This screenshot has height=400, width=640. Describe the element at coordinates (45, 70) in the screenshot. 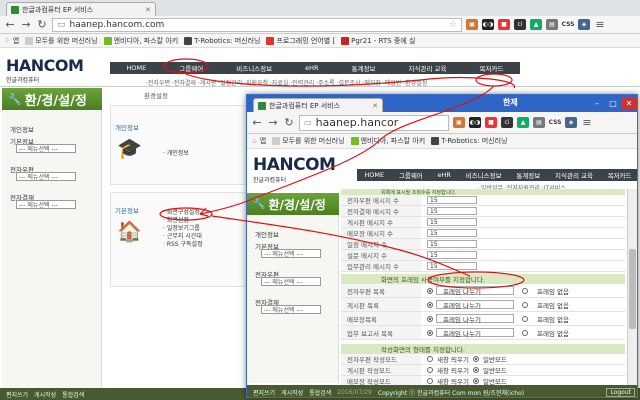

I see `back-site-logo: HANCOM 한글과컴퓨터` at that location.